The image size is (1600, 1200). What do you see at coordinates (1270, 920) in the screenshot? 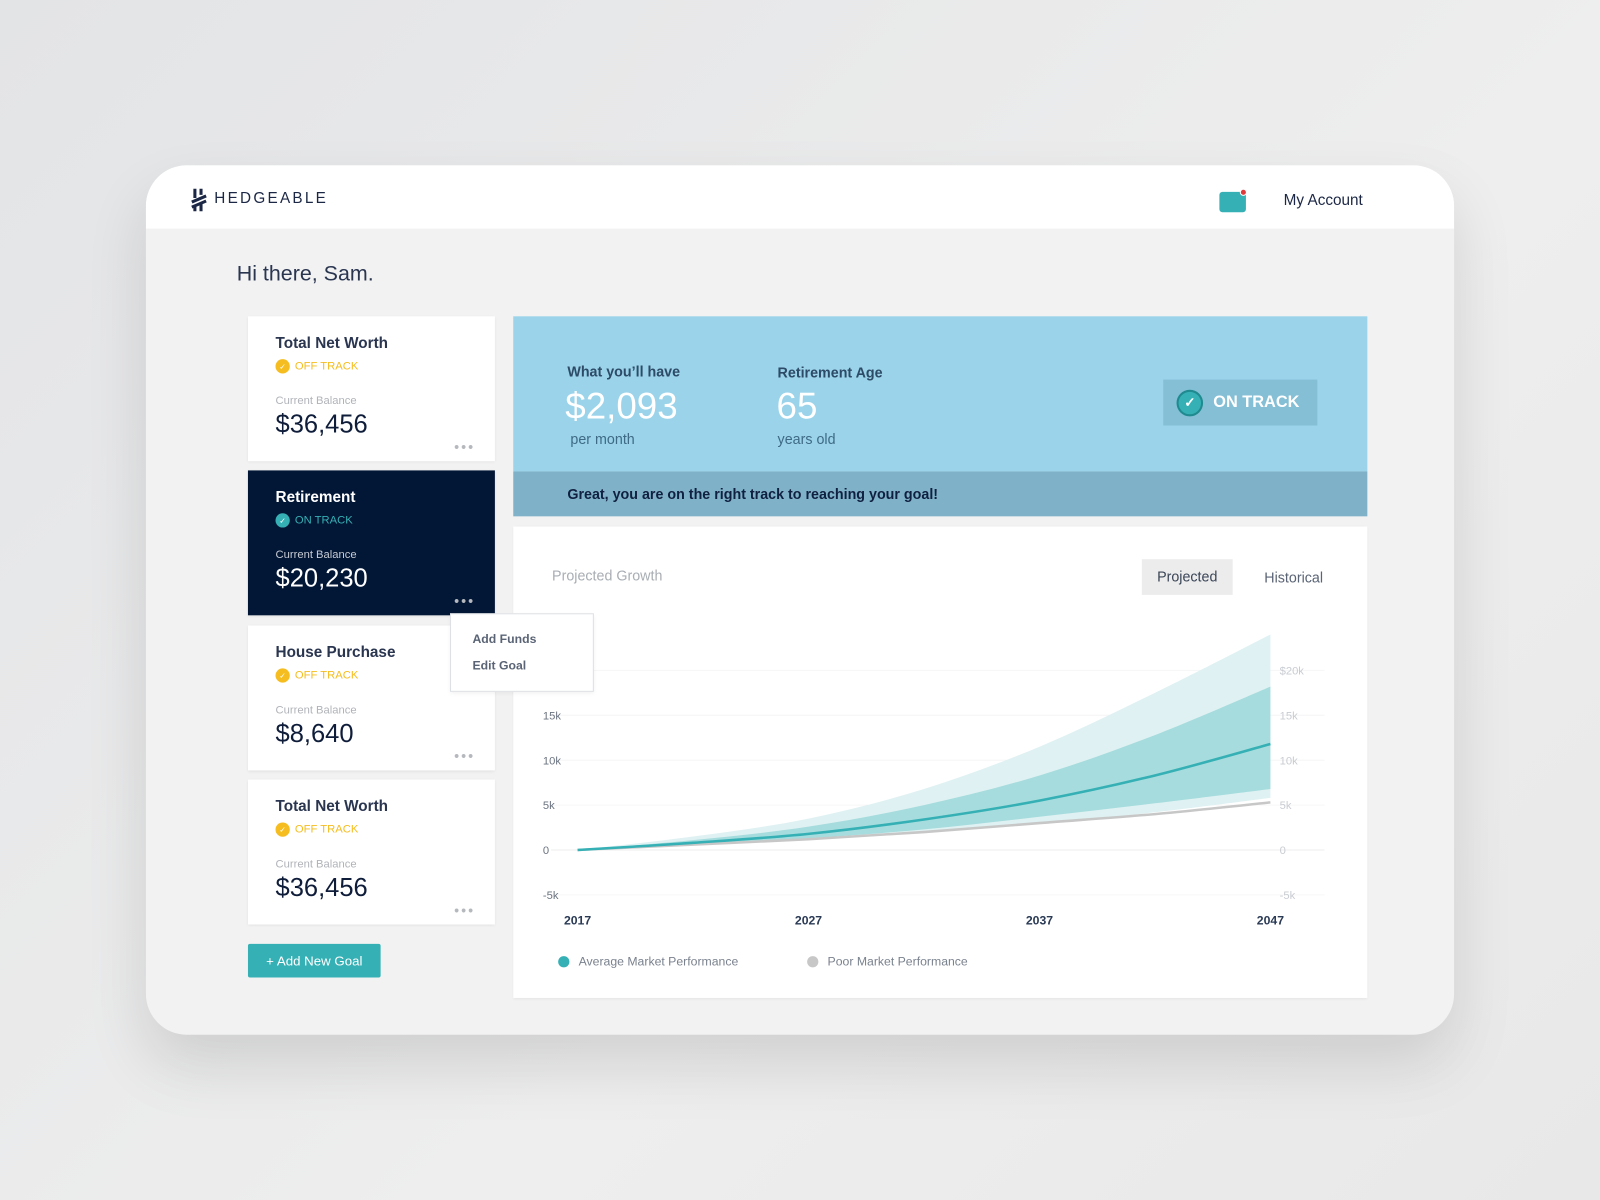
I see `x-tick: 2047` at bounding box center [1270, 920].